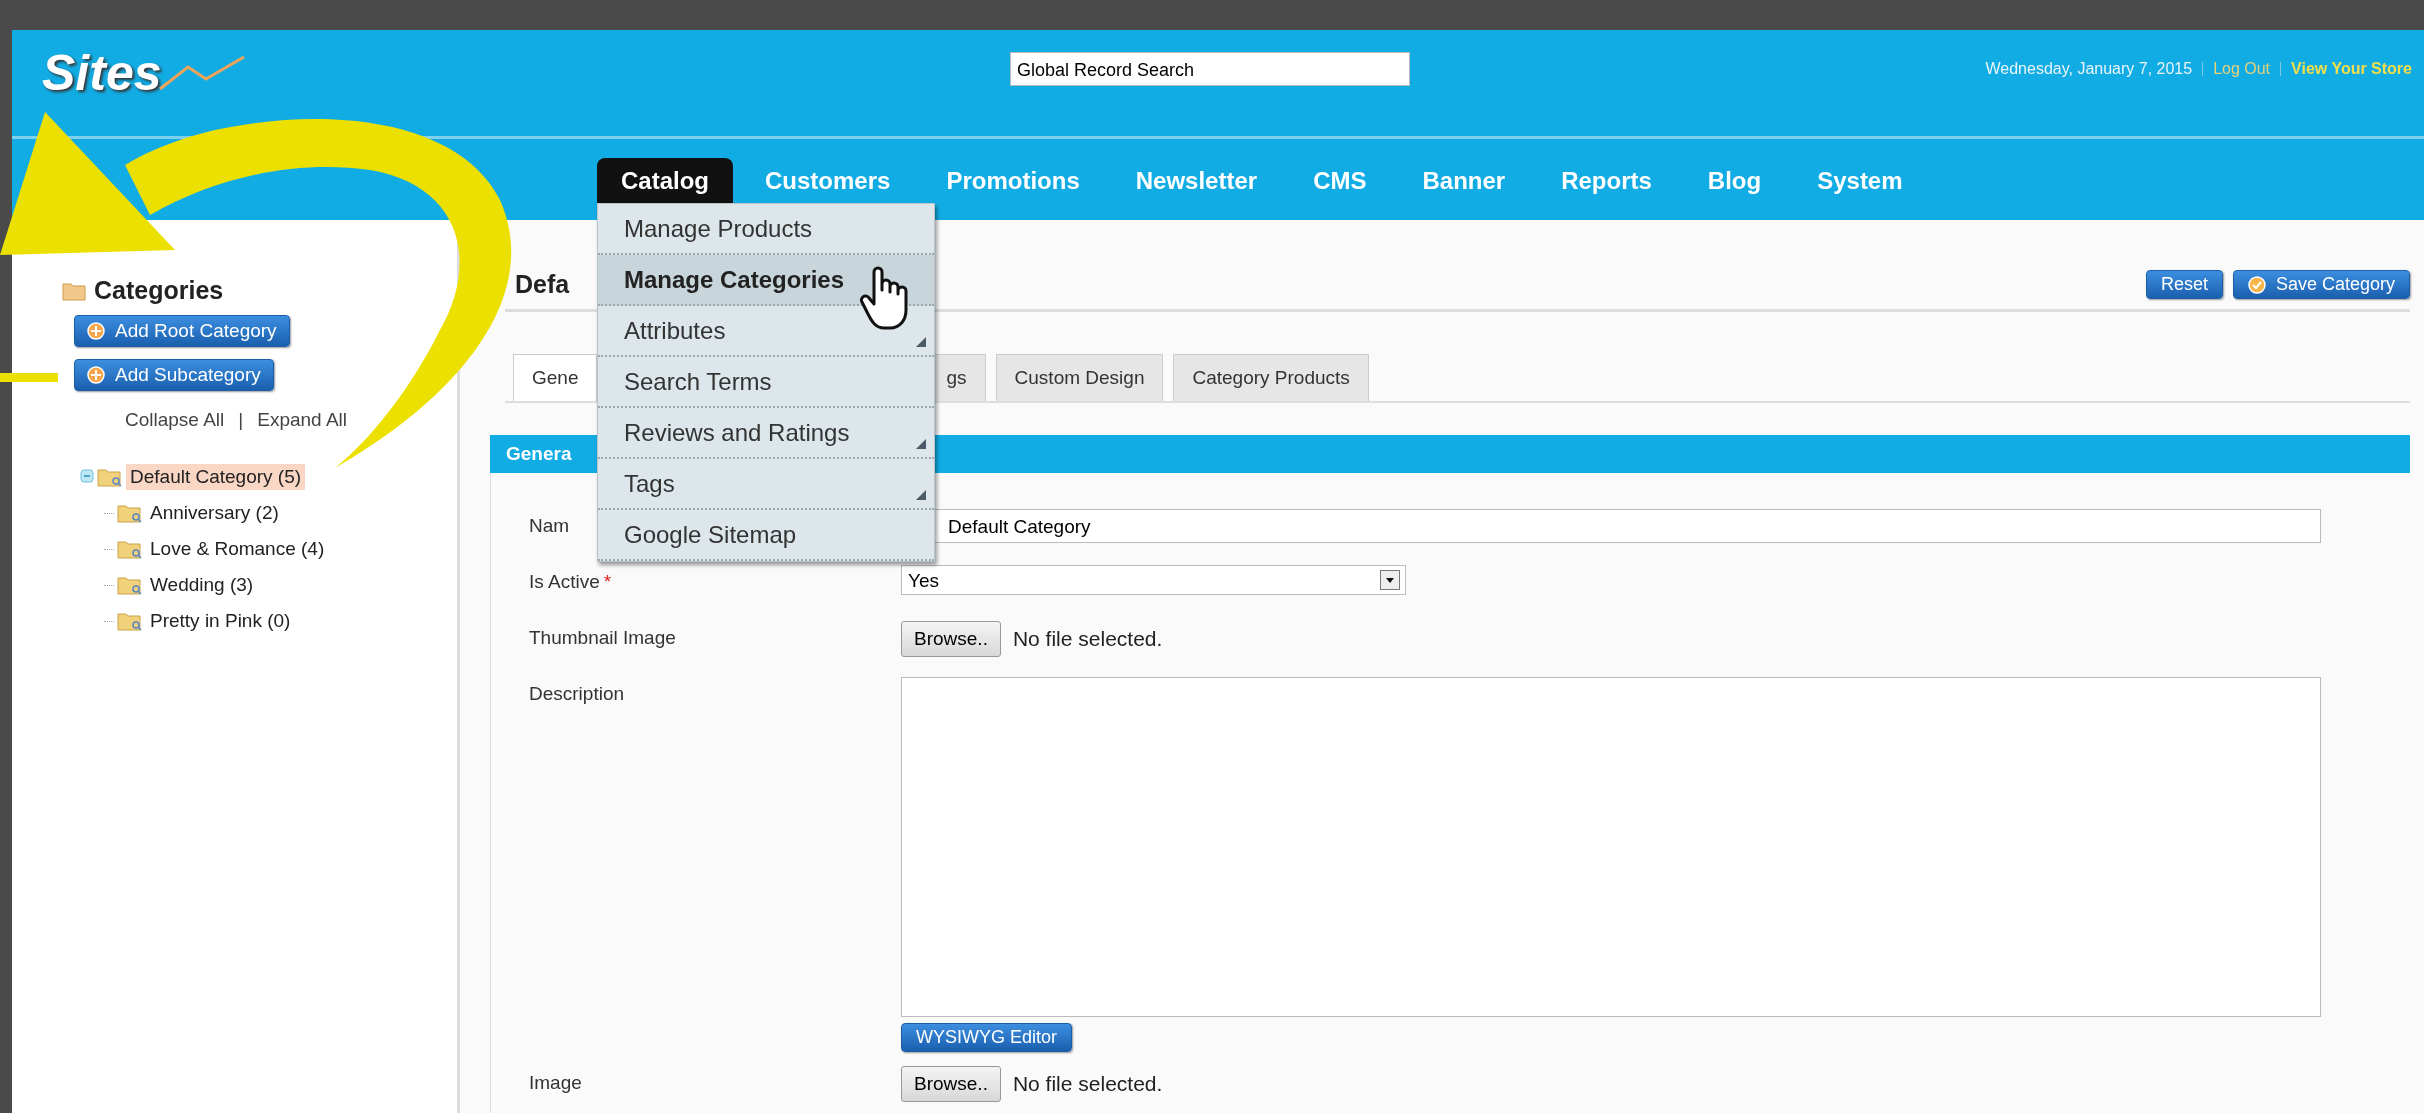 The image size is (2424, 1113). Describe the element at coordinates (602, 637) in the screenshot. I see `field-label: Thumbnail Image` at that location.